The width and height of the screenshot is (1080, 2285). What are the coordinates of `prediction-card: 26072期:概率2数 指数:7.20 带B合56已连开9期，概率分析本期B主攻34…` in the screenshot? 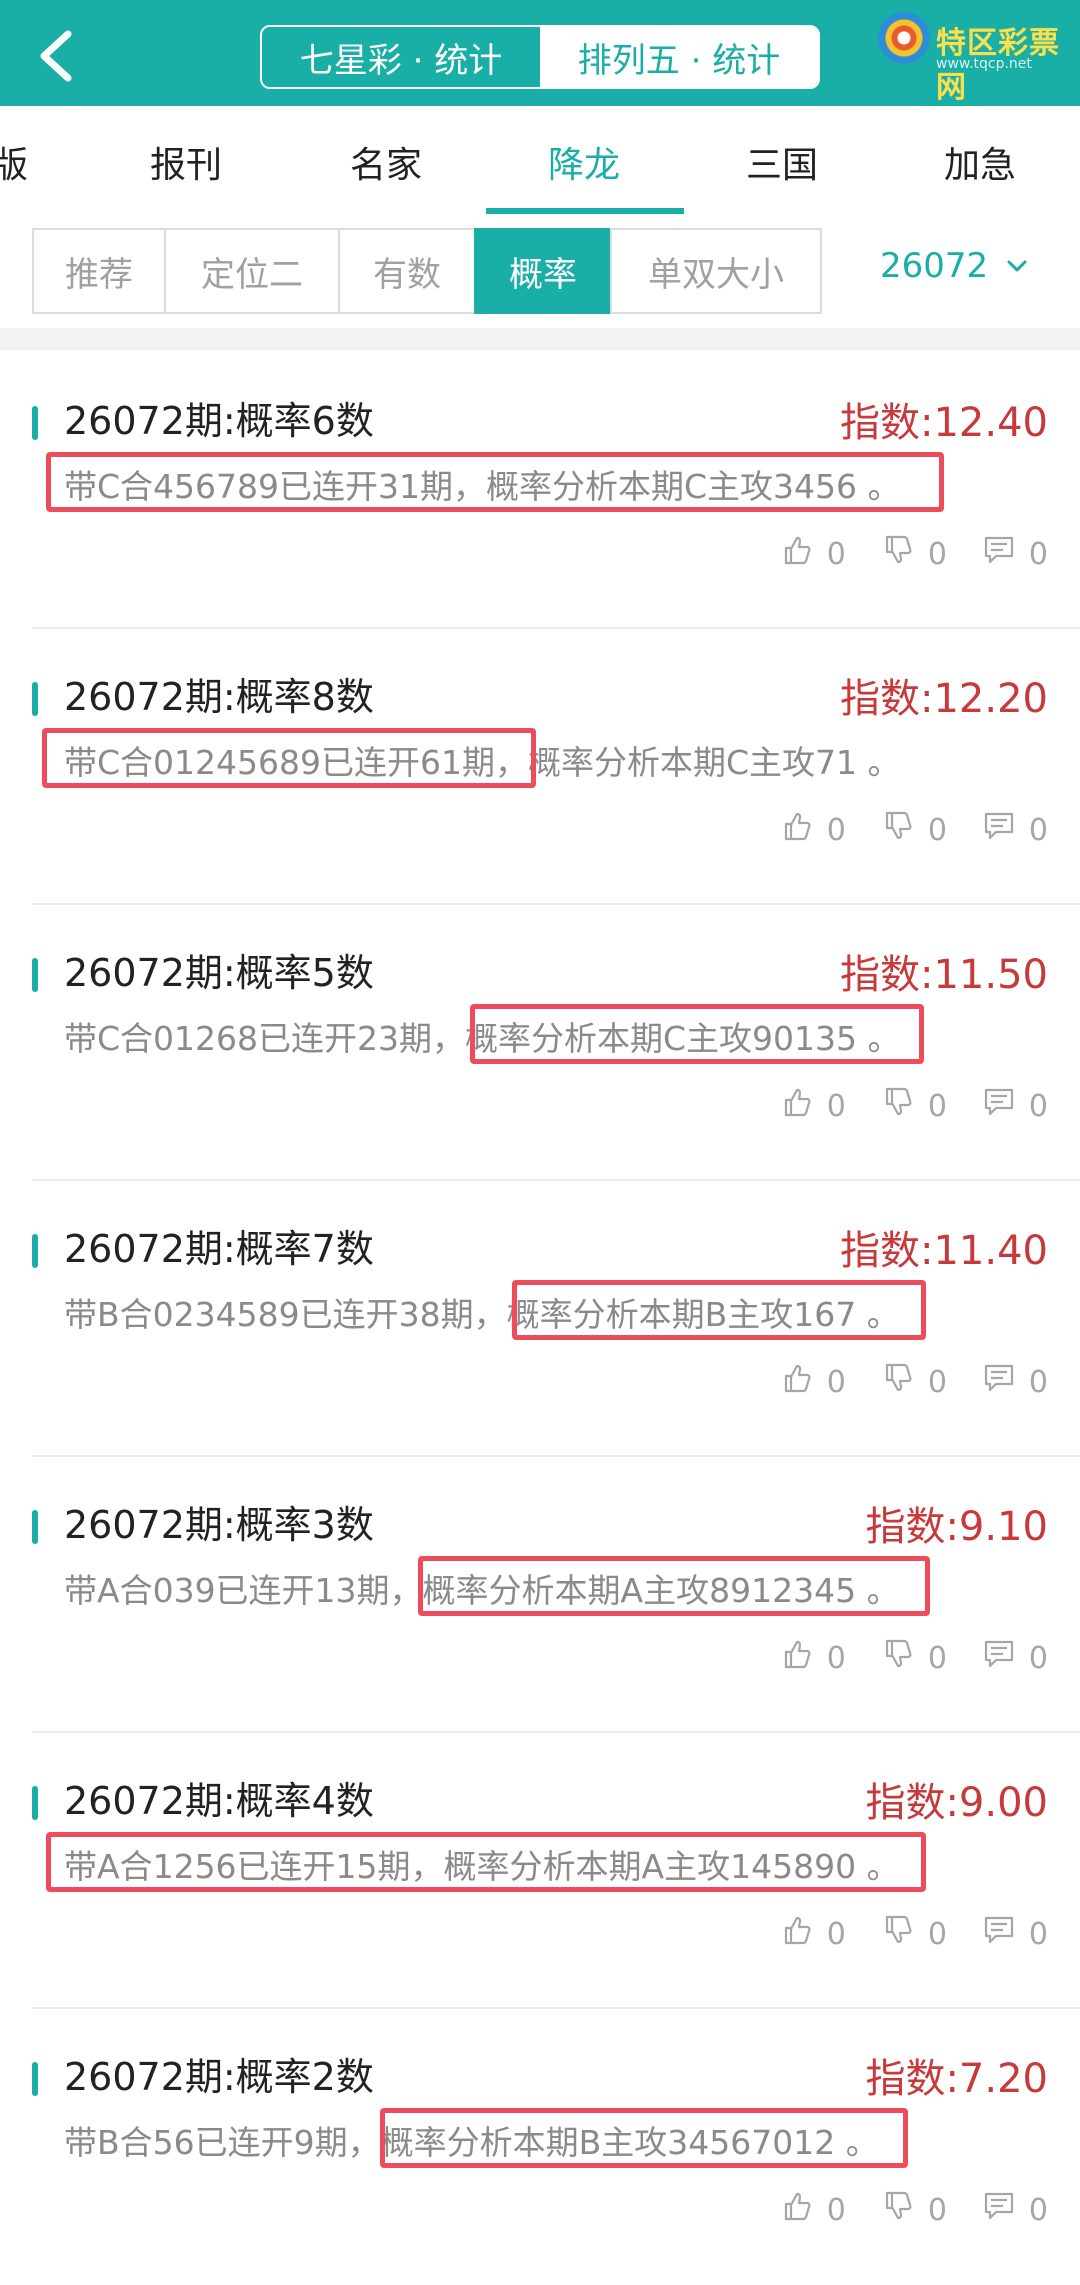 It's located at (540, 2147).